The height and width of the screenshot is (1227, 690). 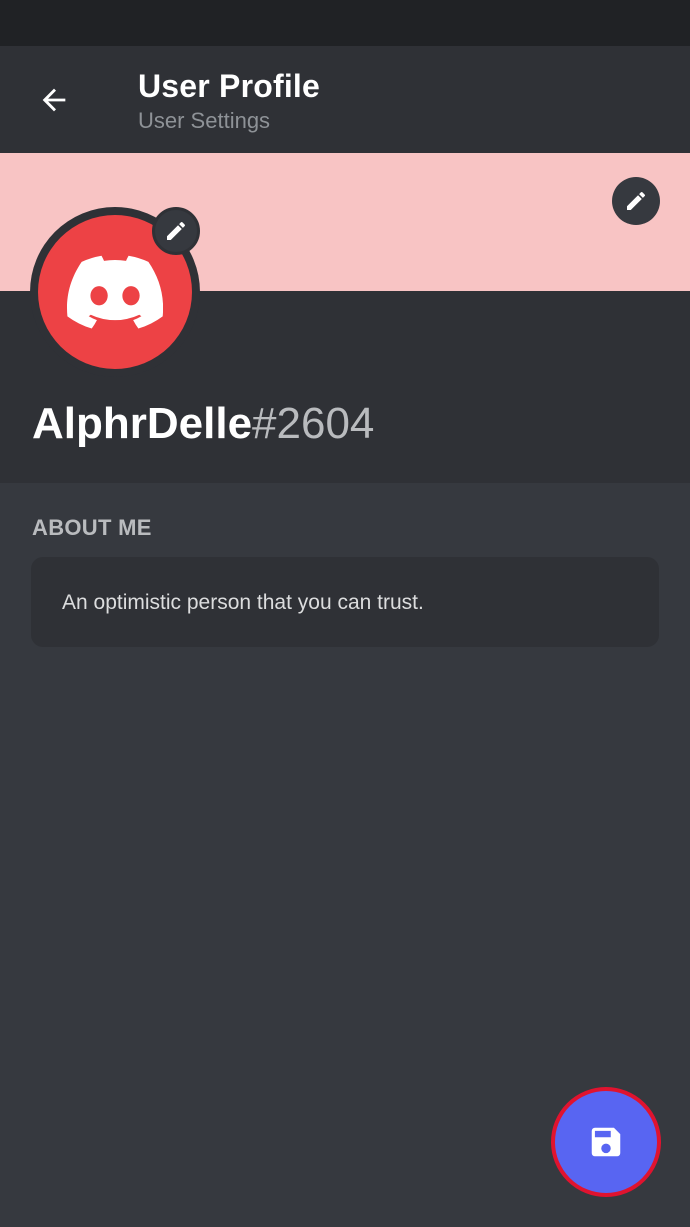 What do you see at coordinates (345, 23) in the screenshot?
I see `status-bar` at bounding box center [345, 23].